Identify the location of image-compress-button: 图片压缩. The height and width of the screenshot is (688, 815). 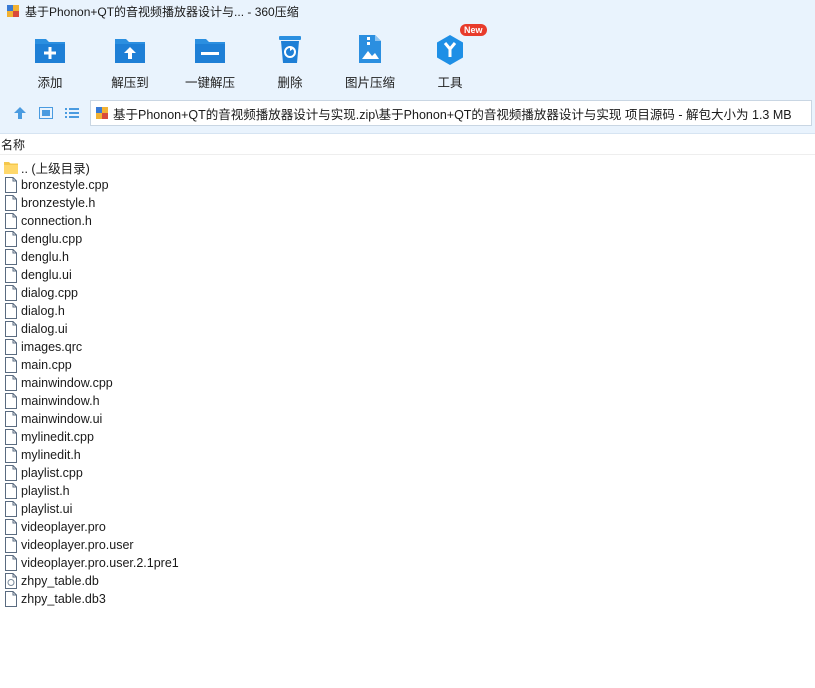
(370, 56).